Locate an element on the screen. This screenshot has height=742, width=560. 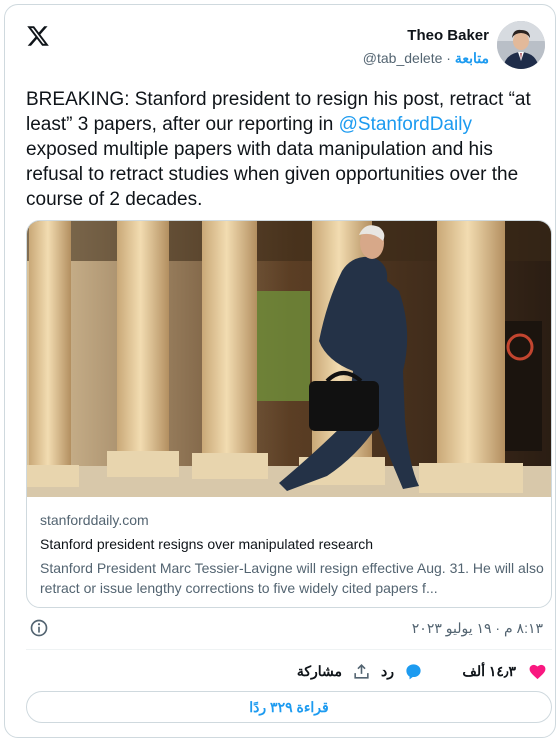
read-replies-button: قراءة ٣٢٩ ردًا is located at coordinates (289, 707).